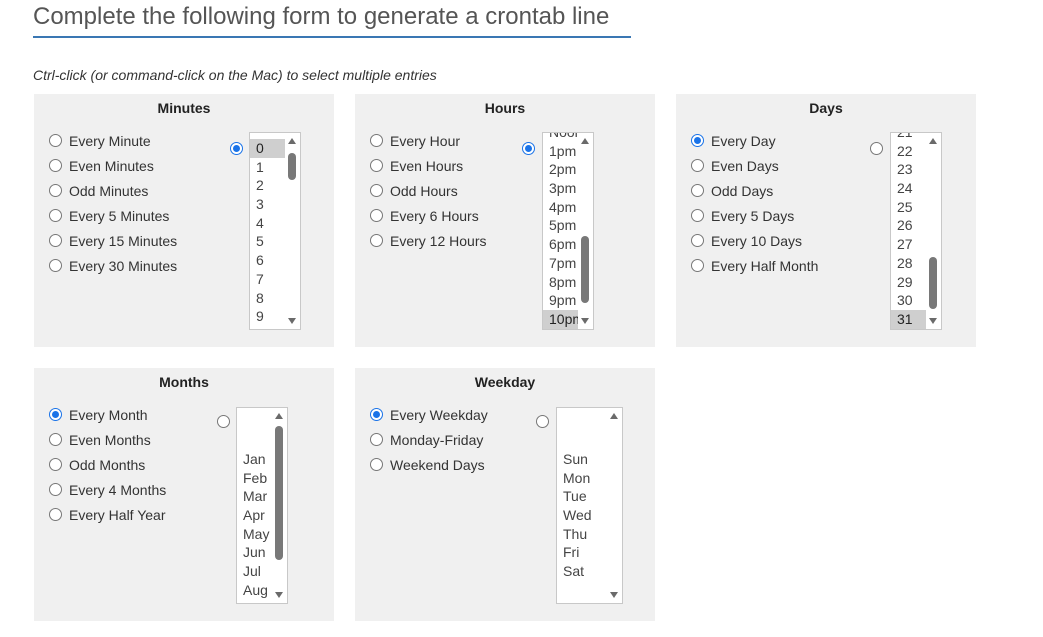  I want to click on hours-list-item: 4pm, so click(560, 207).